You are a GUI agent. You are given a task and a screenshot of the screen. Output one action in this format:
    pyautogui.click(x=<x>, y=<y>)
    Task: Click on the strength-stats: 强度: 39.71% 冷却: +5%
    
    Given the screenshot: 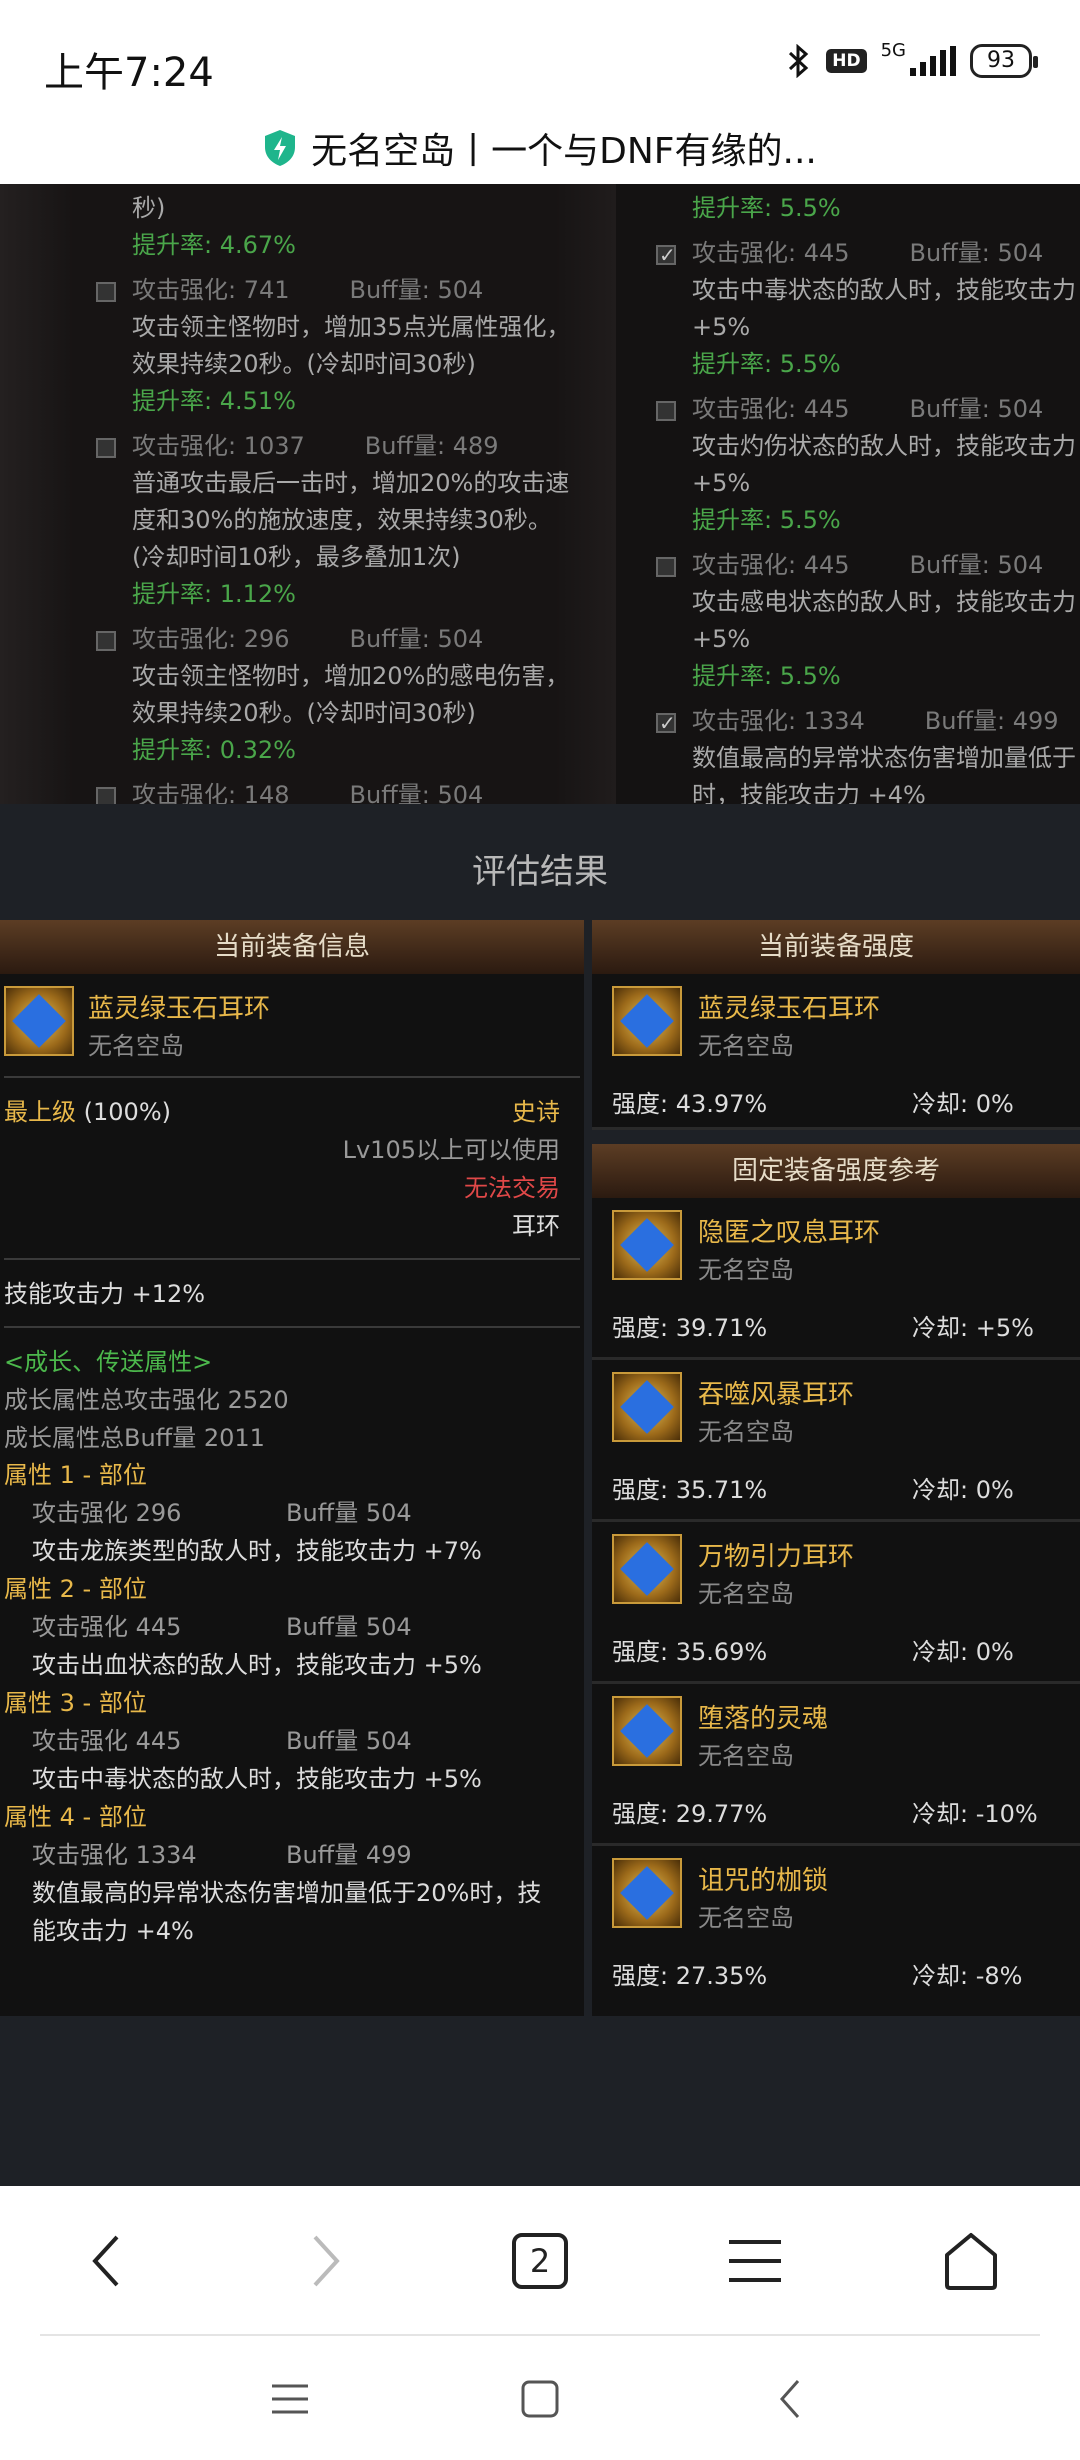 What is the action you would take?
    pyautogui.click(x=832, y=1325)
    